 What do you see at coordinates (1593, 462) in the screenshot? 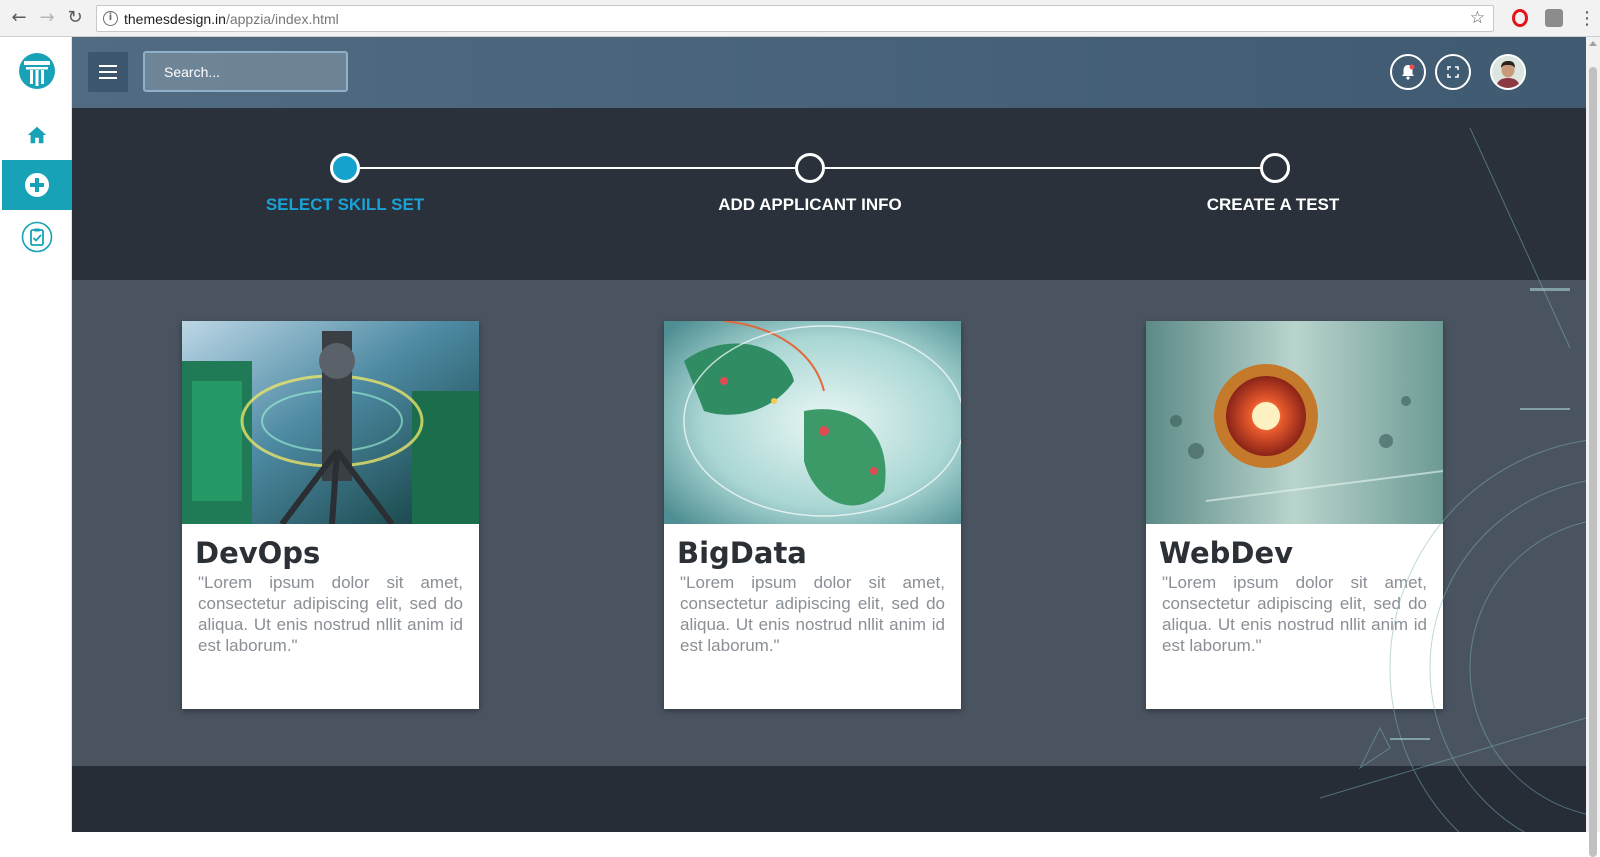
I see `scroll-thumb` at bounding box center [1593, 462].